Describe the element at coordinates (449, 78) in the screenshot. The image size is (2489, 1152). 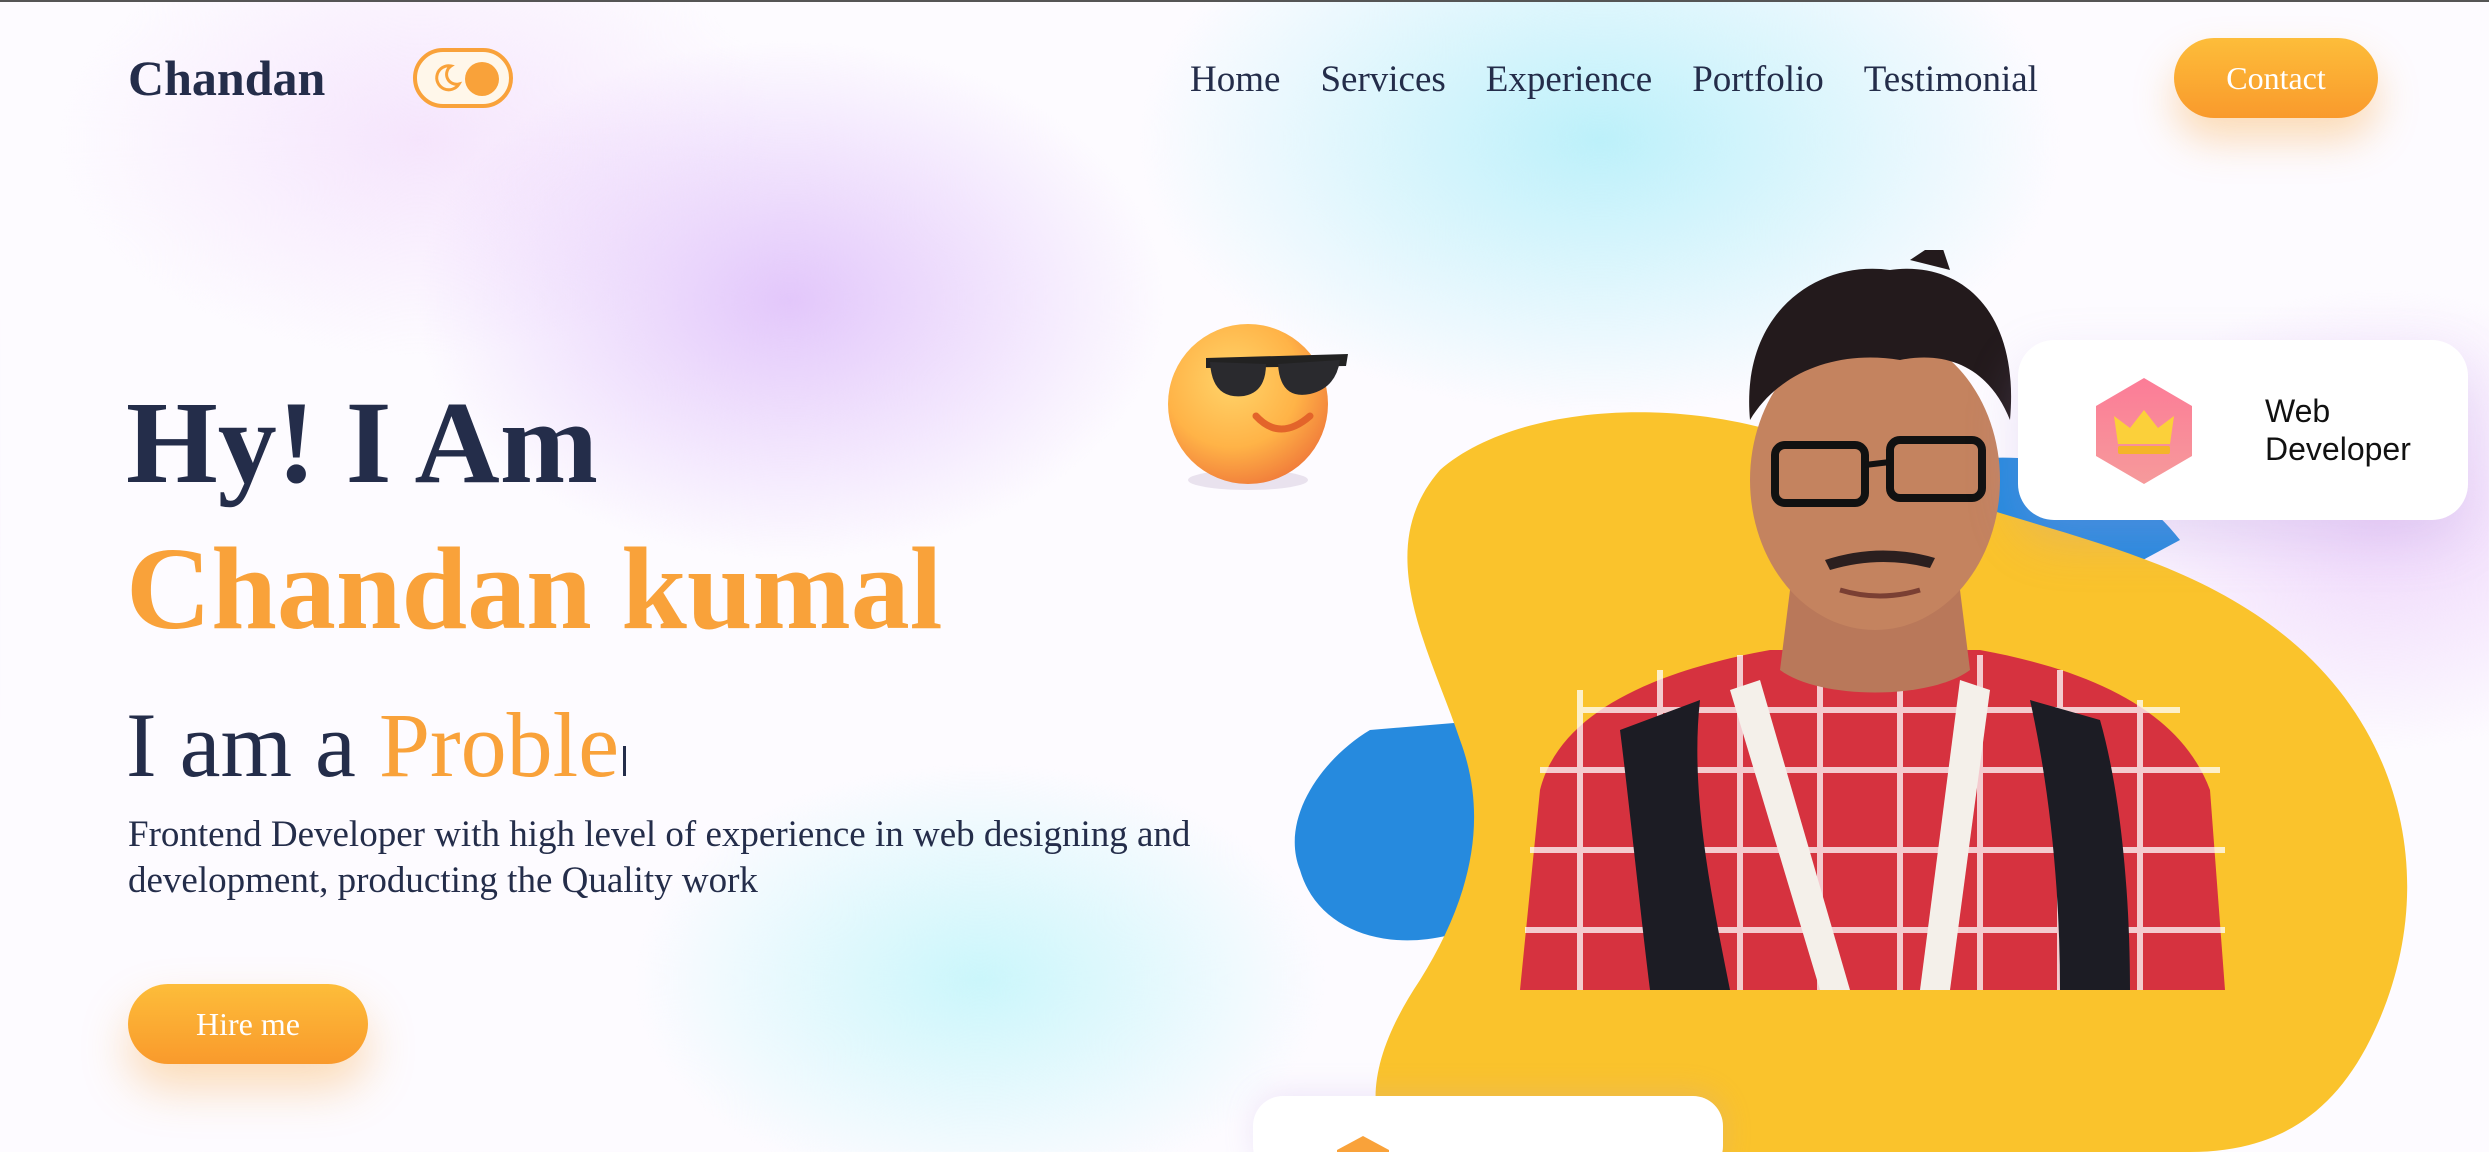
I see `moon-icon` at that location.